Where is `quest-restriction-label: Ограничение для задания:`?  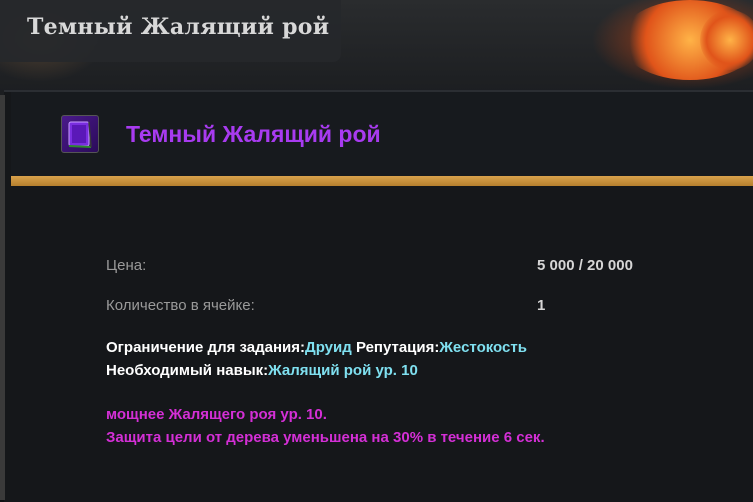
quest-restriction-label: Ограничение для задания: is located at coordinates (206, 347).